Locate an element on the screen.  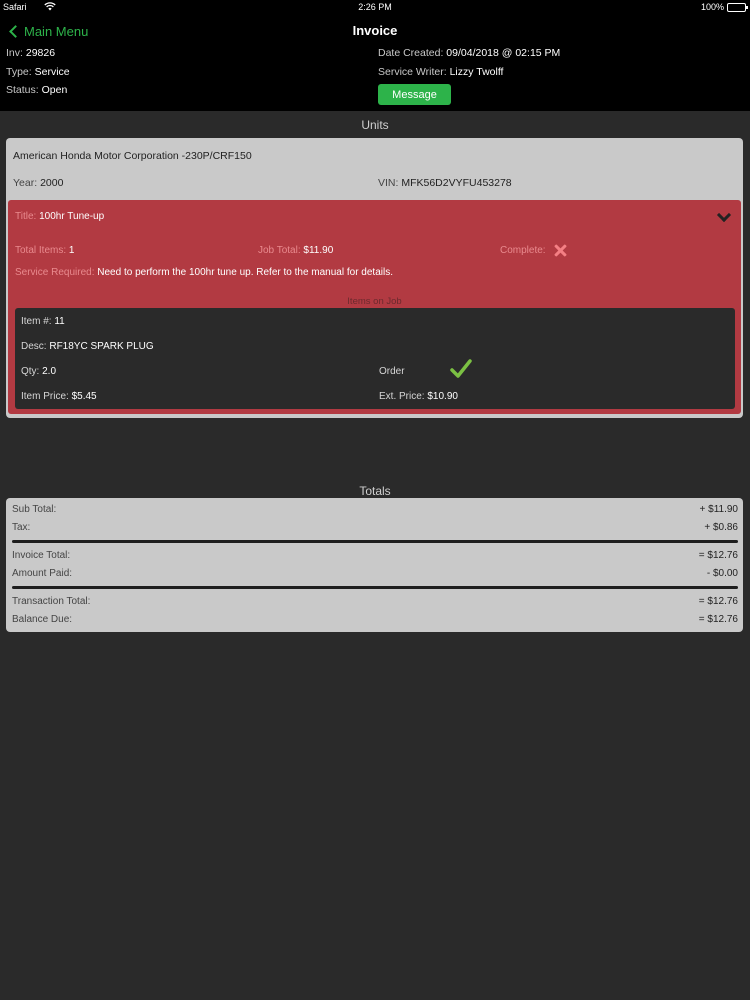
ext-price-label: Ext. Price: is located at coordinates (402, 396).